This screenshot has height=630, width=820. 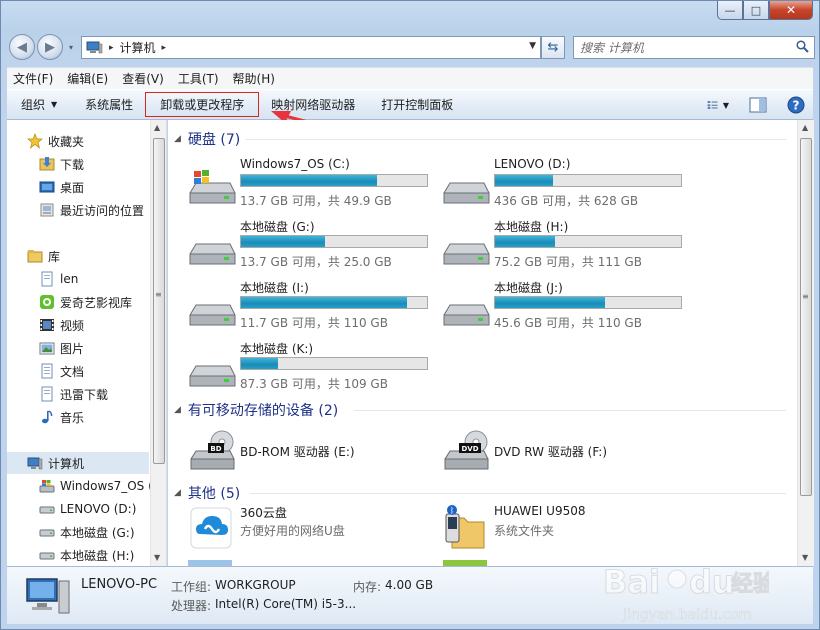 I want to click on drive-item: Windows7_OS (C:) 13.7 GB 可用，共 49.9 GB, so click(x=311, y=187).